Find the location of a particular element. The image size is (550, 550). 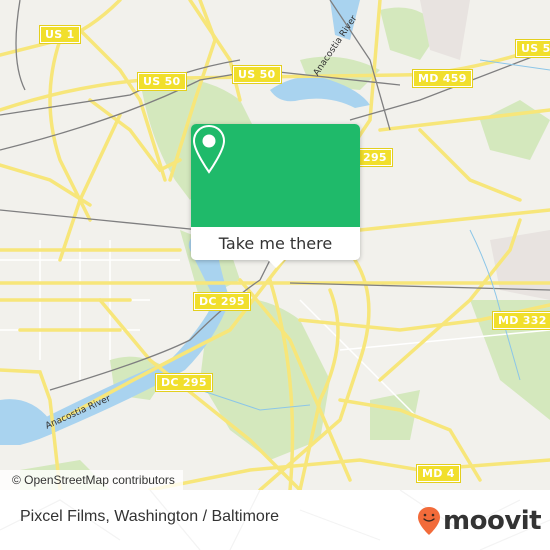

moovit-logo: moovit is located at coordinates (479, 521).